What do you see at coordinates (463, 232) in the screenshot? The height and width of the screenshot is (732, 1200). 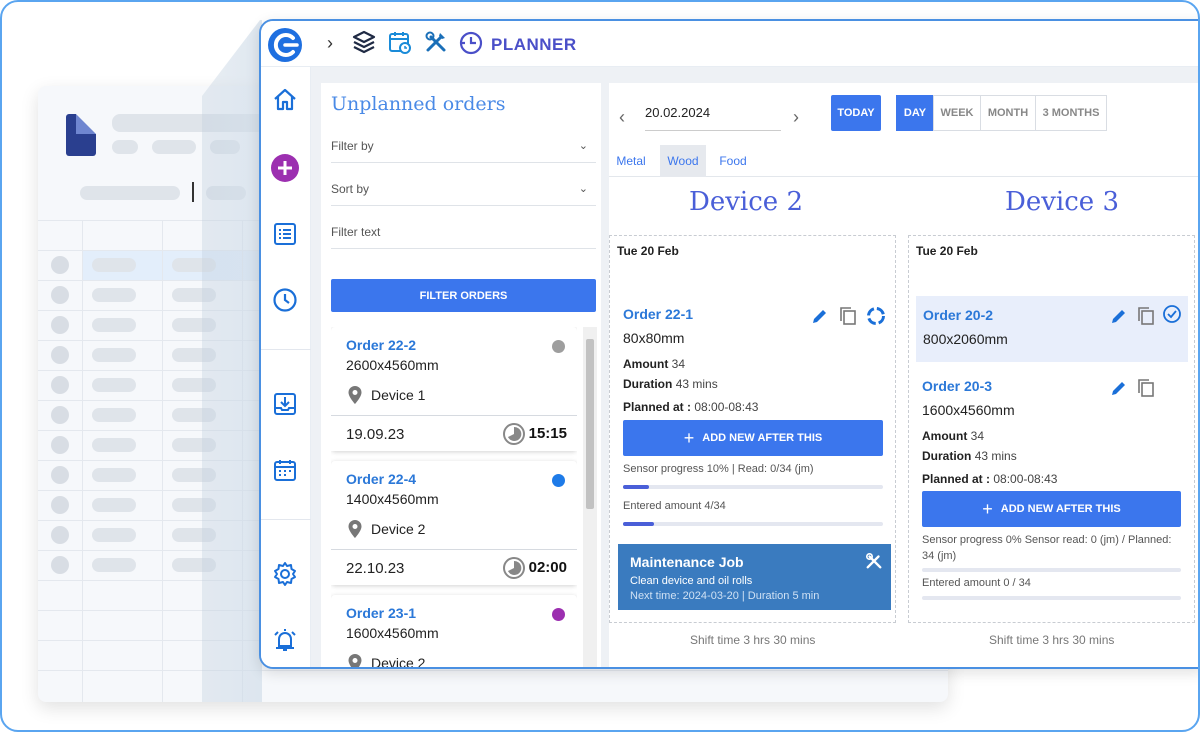 I see `filter-text-input: Filter text` at bounding box center [463, 232].